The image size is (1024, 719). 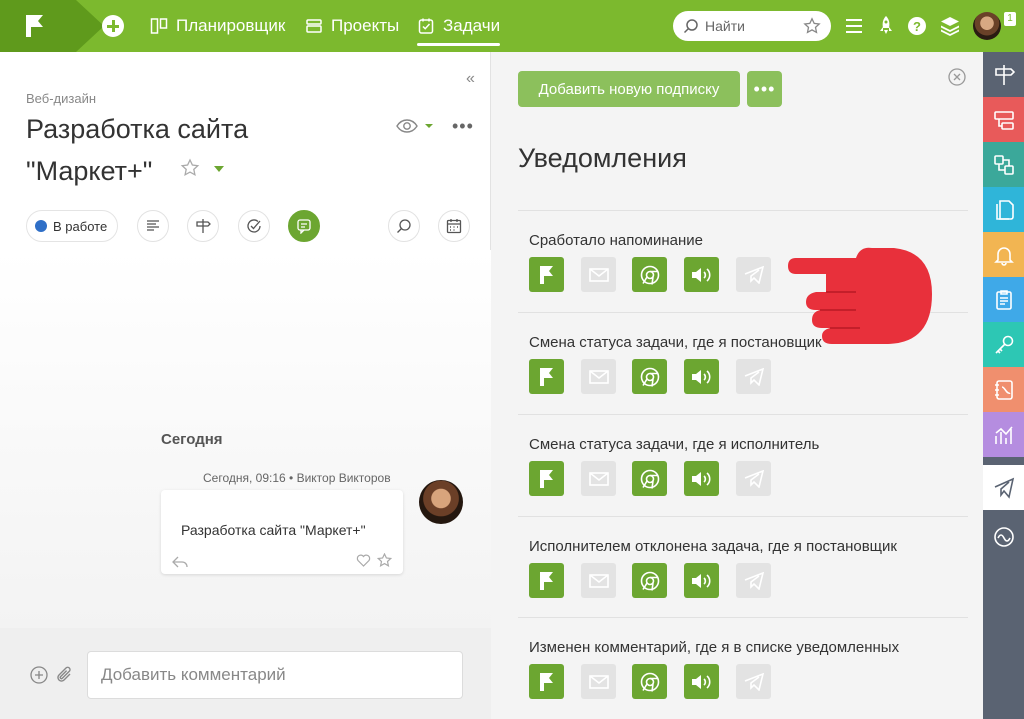 What do you see at coordinates (752, 26) in the screenshot?
I see `search-box: Найти` at bounding box center [752, 26].